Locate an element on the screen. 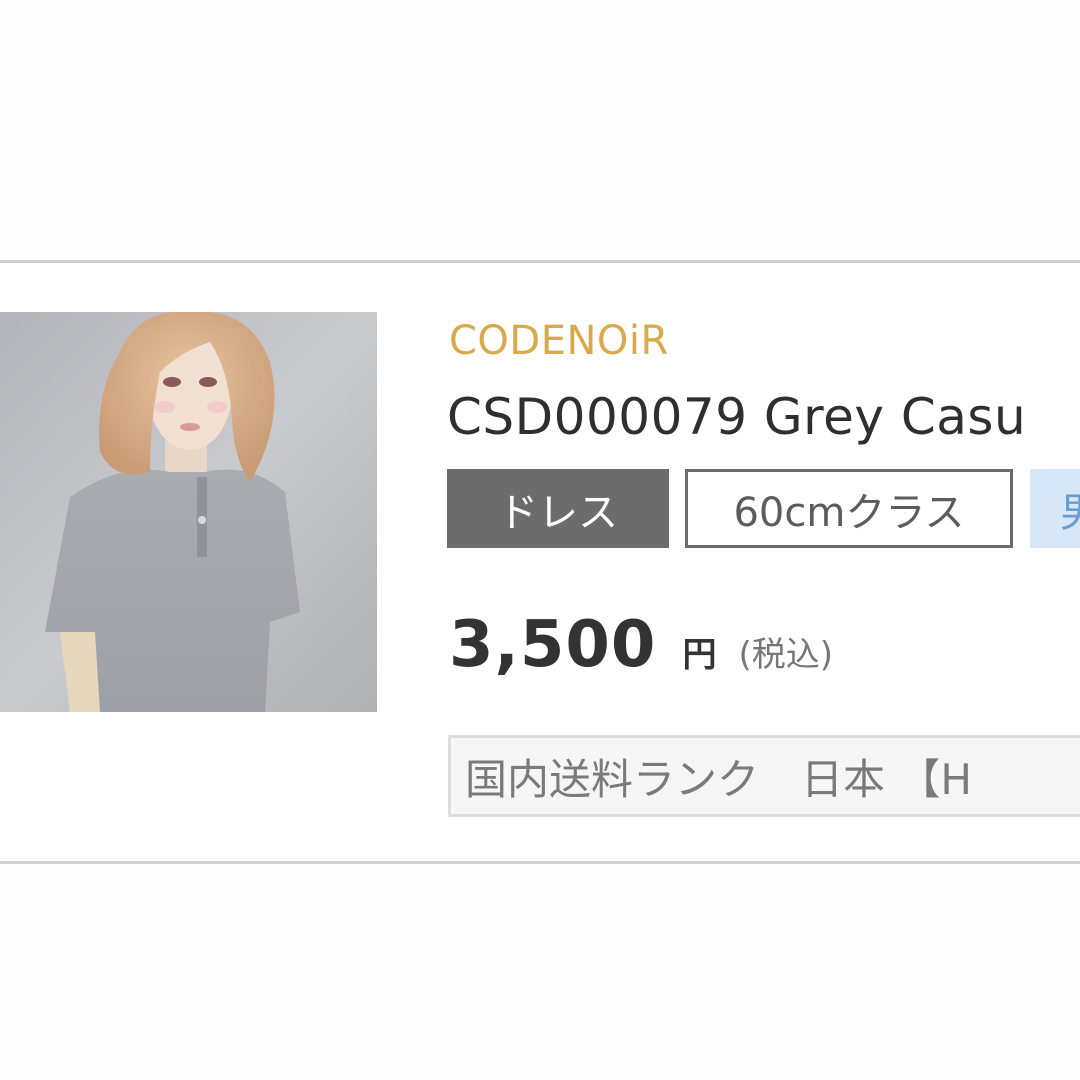  brand-name: CODENOiR is located at coordinates (559, 341).